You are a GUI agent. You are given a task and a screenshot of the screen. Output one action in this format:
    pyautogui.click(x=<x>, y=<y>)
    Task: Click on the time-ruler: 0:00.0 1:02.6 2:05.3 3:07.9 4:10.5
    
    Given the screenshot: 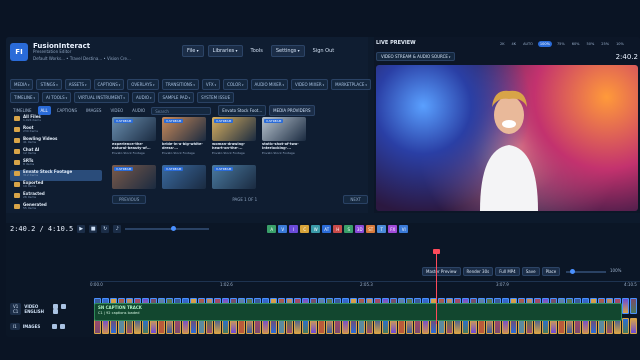 What is the action you would take?
    pyautogui.click(x=365, y=284)
    